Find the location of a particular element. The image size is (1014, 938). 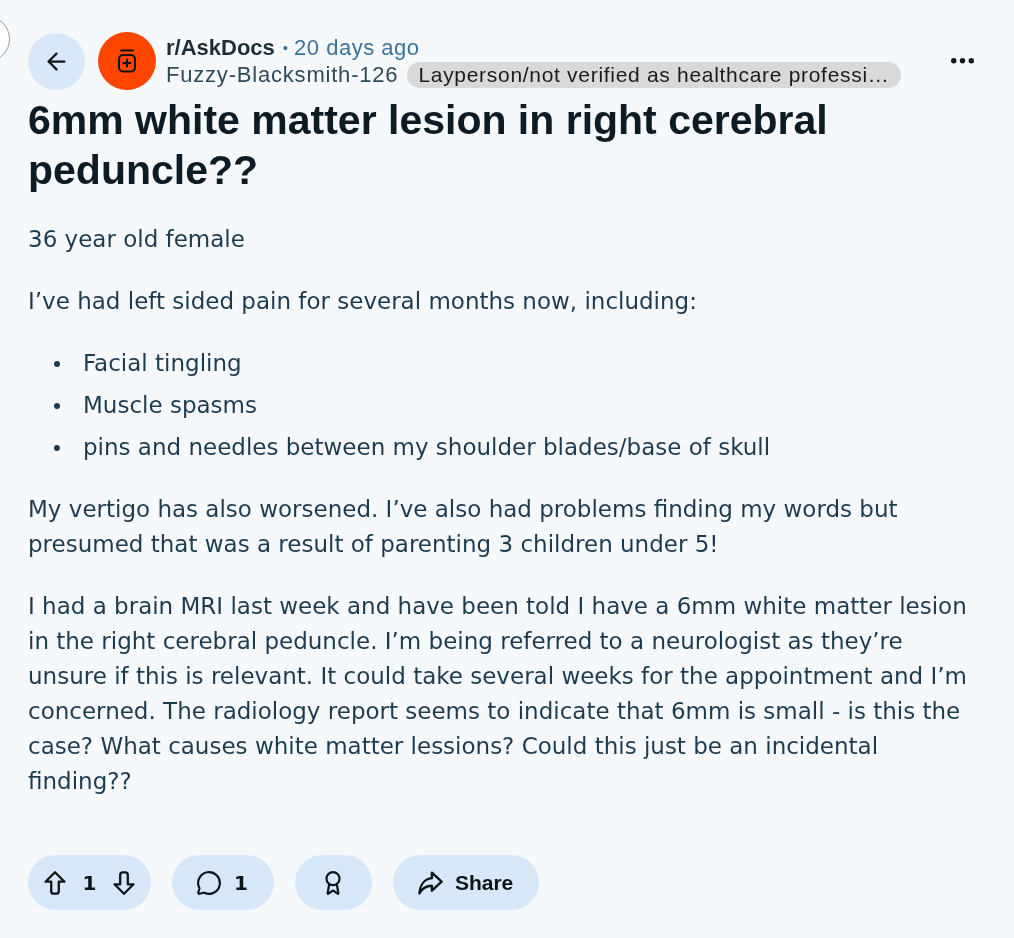

list-item-text: Facial tingling is located at coordinates (162, 363).